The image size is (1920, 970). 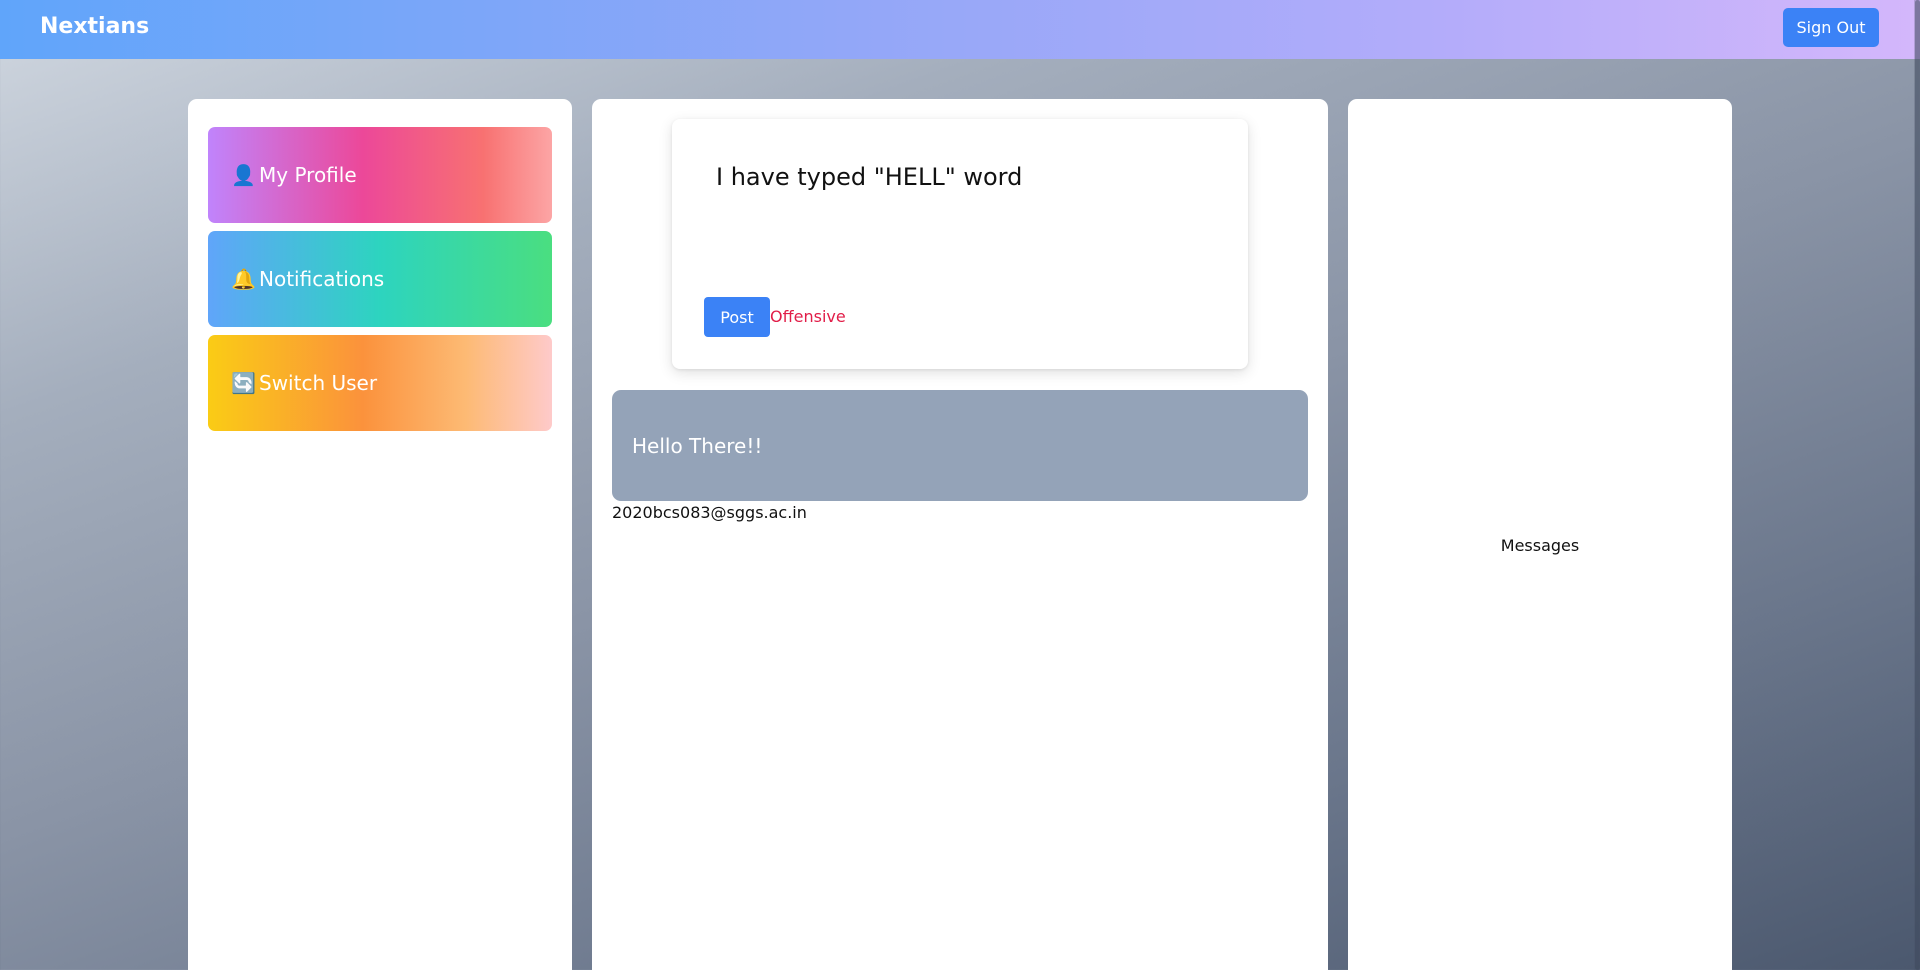 I want to click on sidebar-item-label: Switch User, so click(x=318, y=383).